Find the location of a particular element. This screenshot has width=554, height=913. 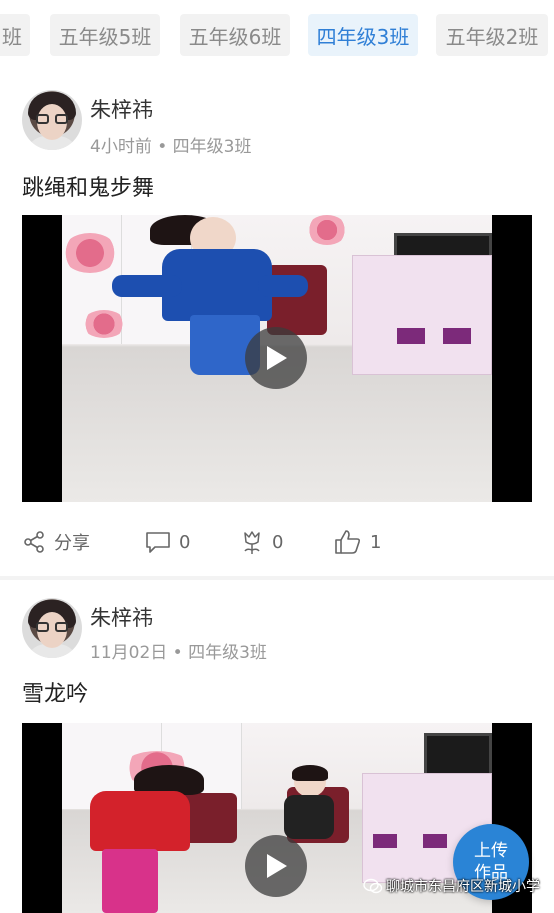

post-actions: 分享 0 0 1 is located at coordinates (277, 542).